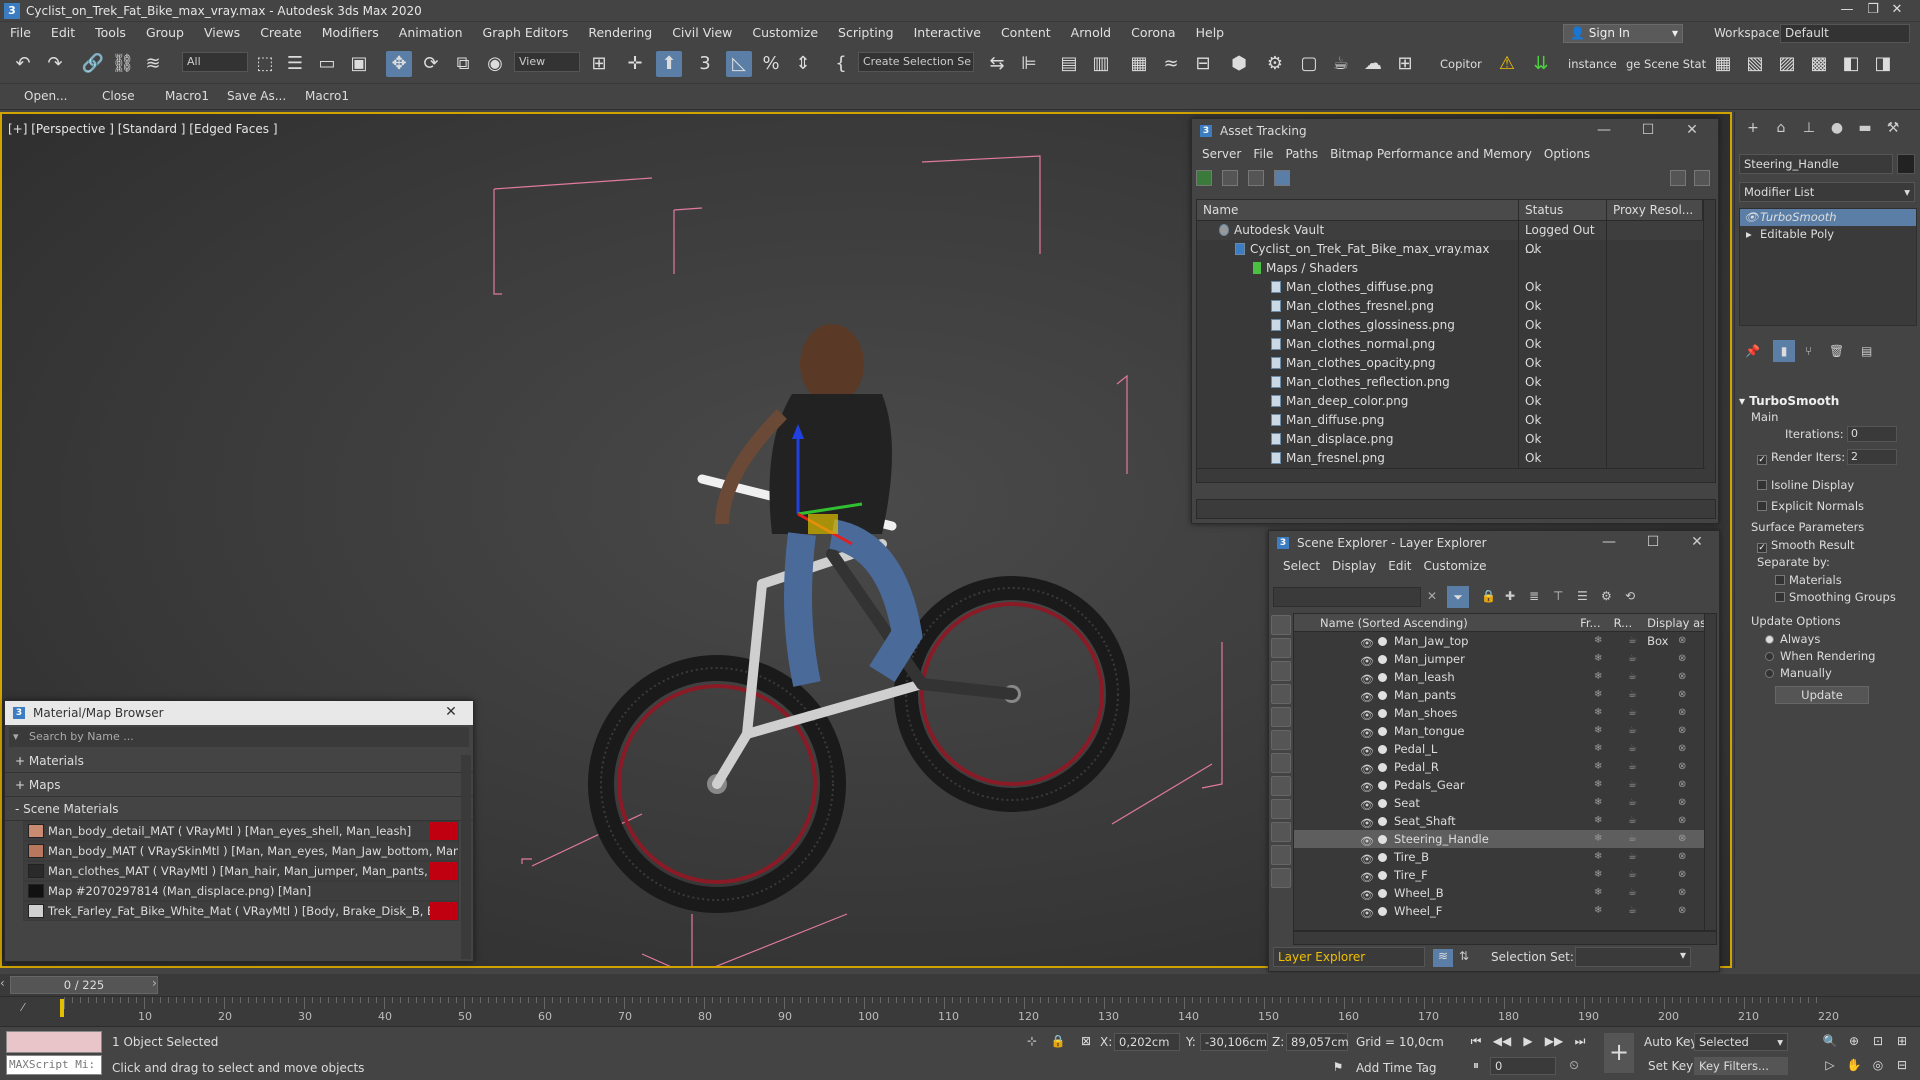 The height and width of the screenshot is (1080, 1920). I want to click on add-time-tag-button: Add Time Tag, so click(1396, 1068).